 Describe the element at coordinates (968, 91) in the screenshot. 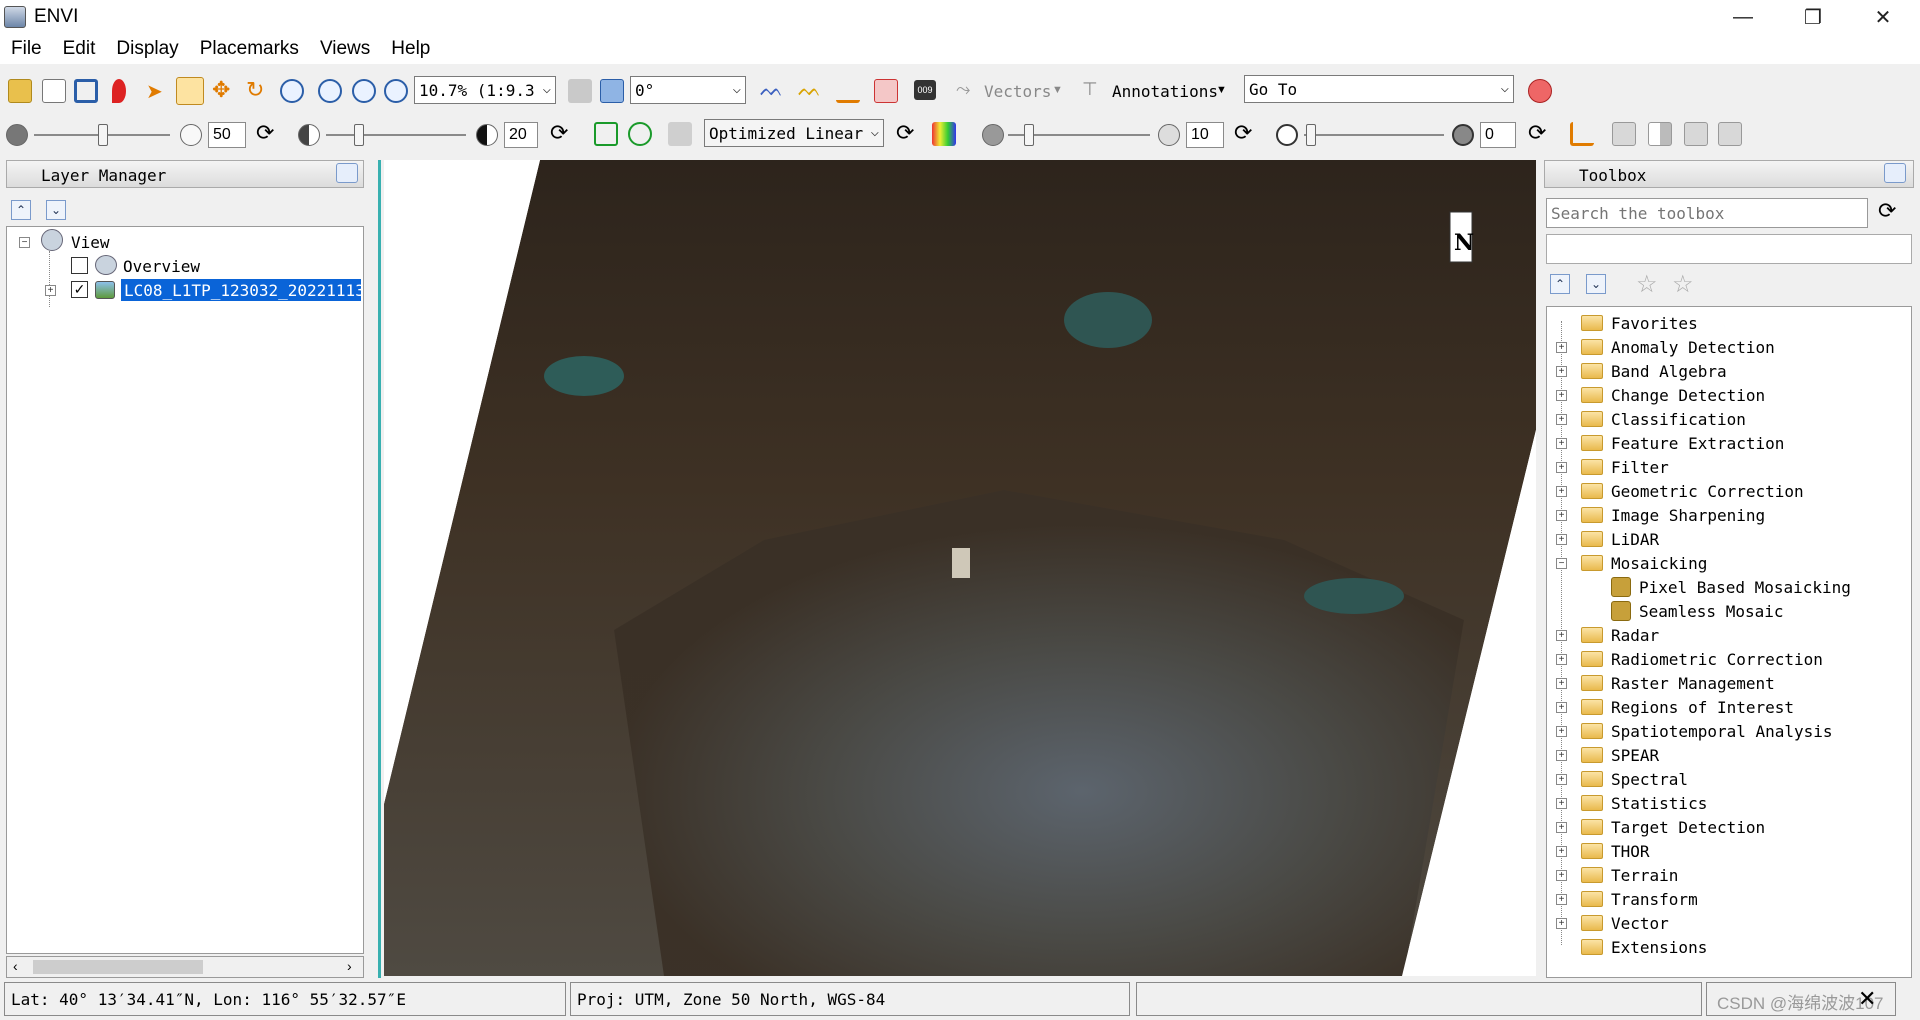

I see `vectors-icon: ⤳` at that location.